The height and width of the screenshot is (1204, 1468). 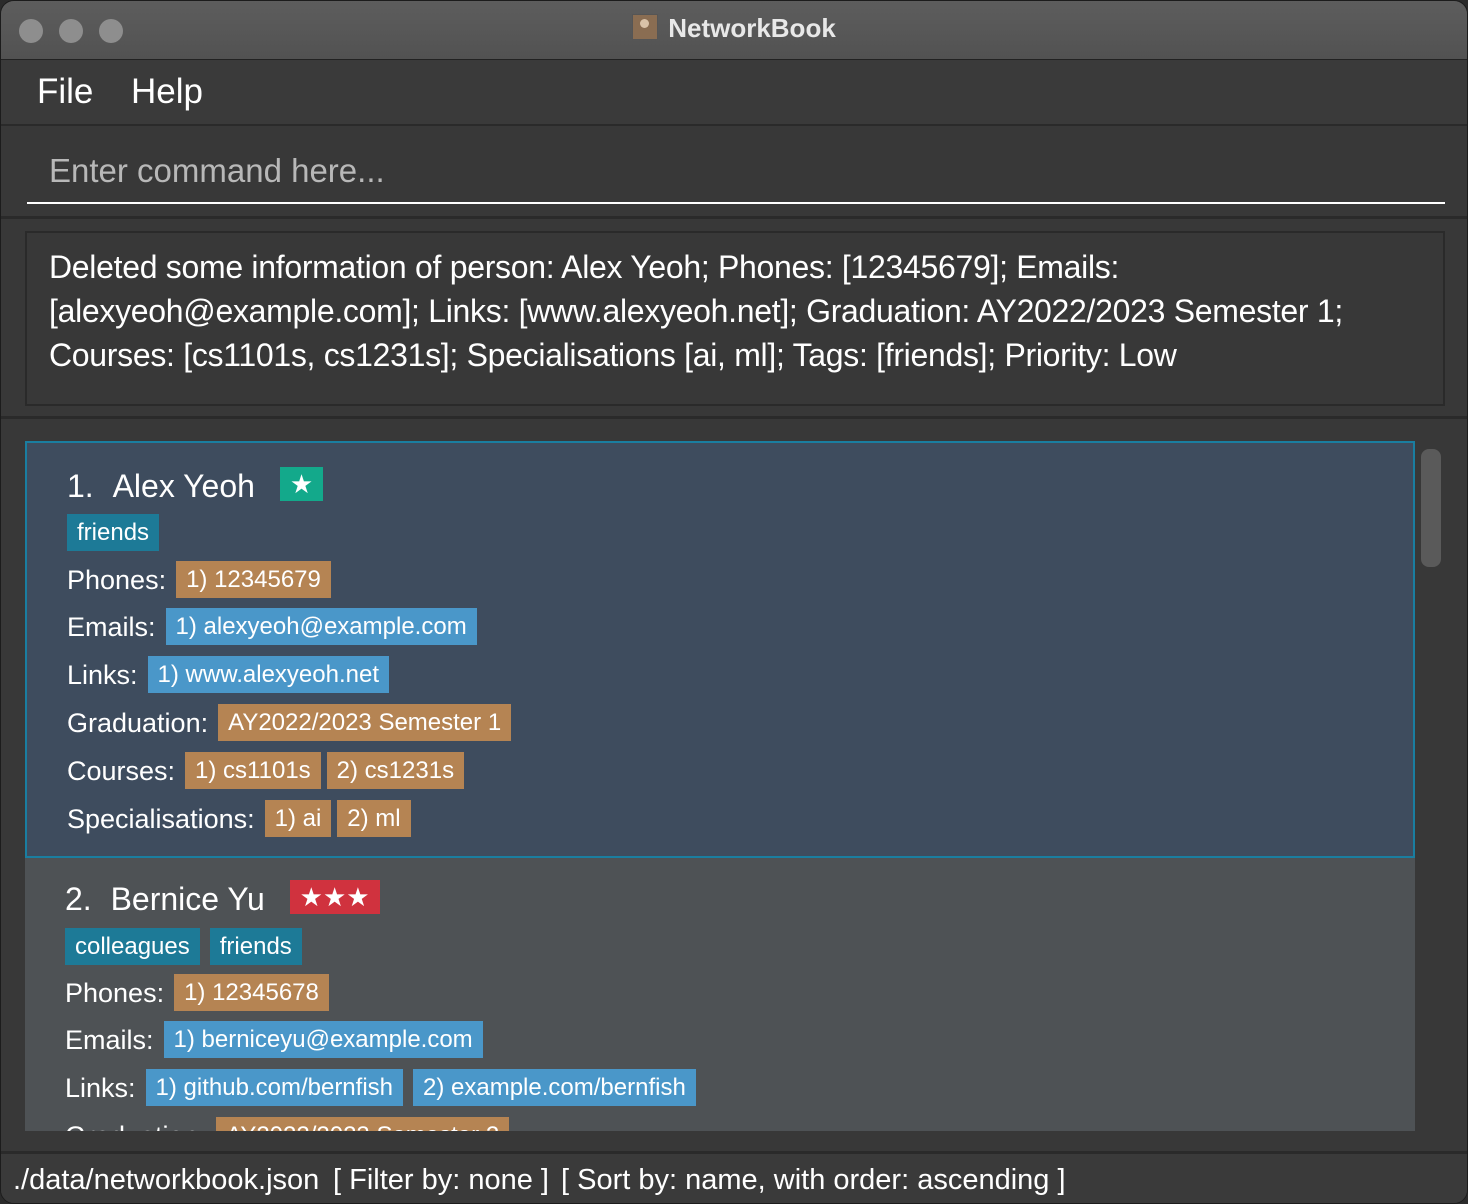 What do you see at coordinates (183, 486) in the screenshot?
I see `person-name: Alex Yeoh` at bounding box center [183, 486].